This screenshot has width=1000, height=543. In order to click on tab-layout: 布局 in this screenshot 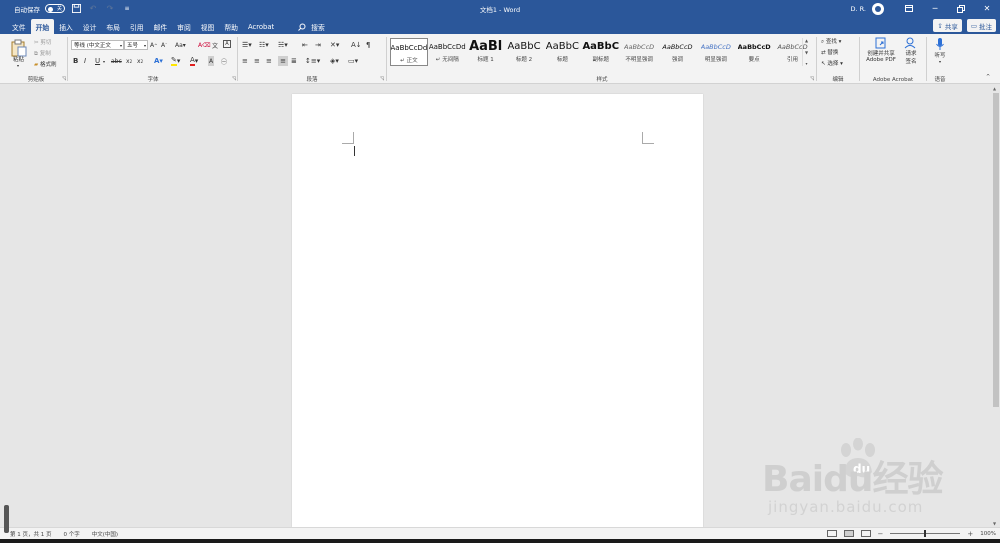, I will do `click(113, 26)`.